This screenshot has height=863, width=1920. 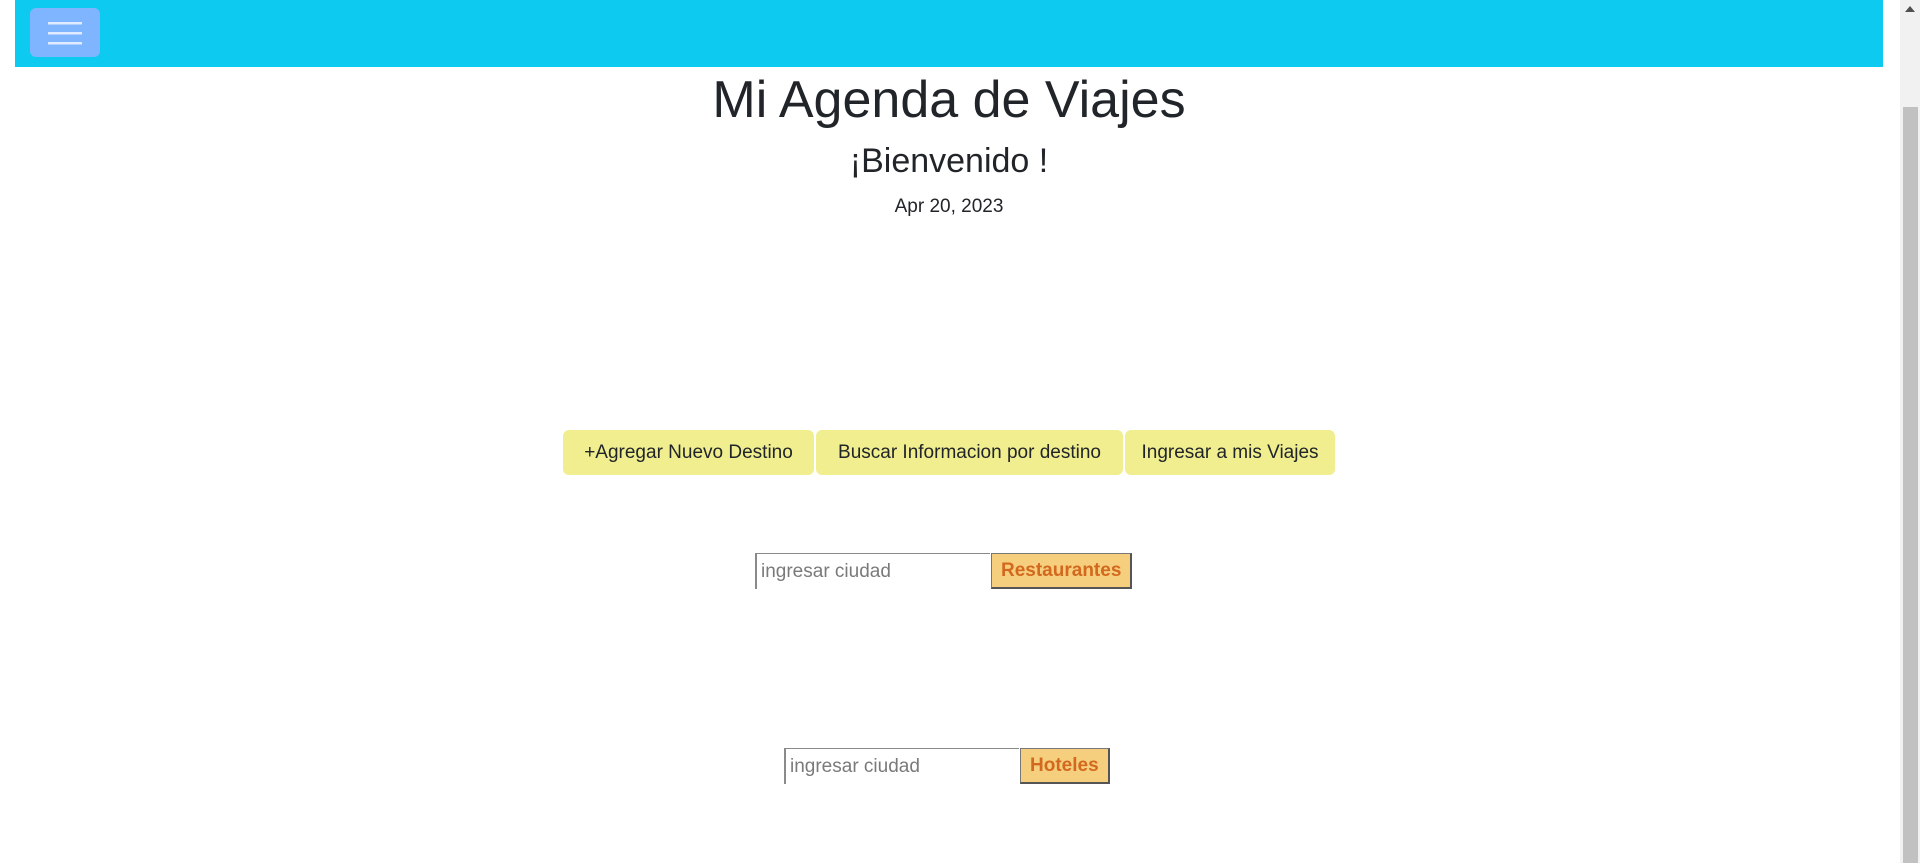 What do you see at coordinates (872, 571) in the screenshot?
I see `restaurant-city-input` at bounding box center [872, 571].